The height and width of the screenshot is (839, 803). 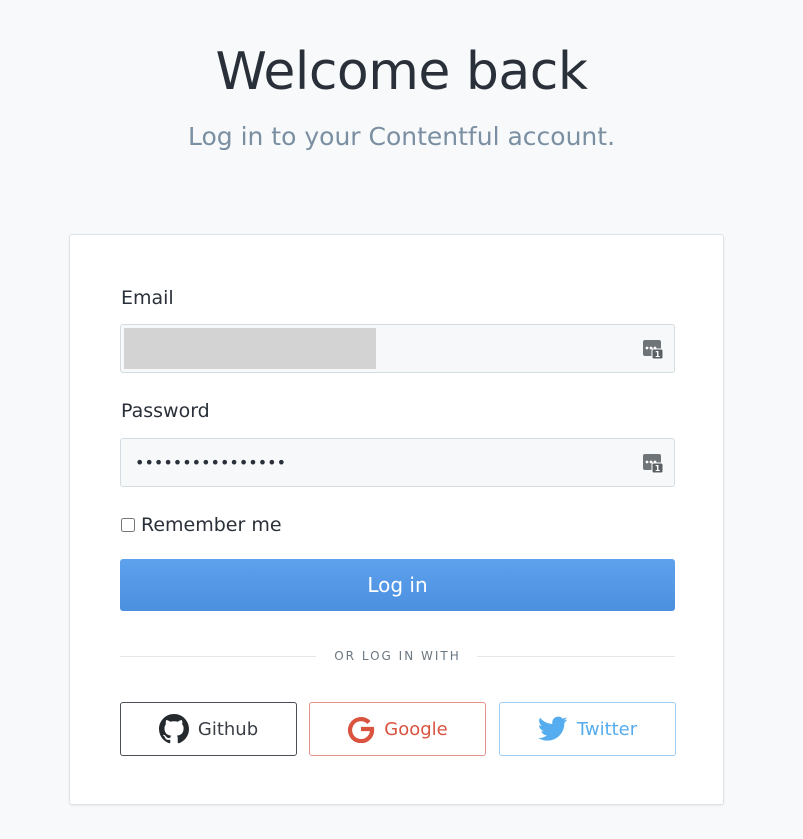 I want to click on google-login-button: Google, so click(x=397, y=729).